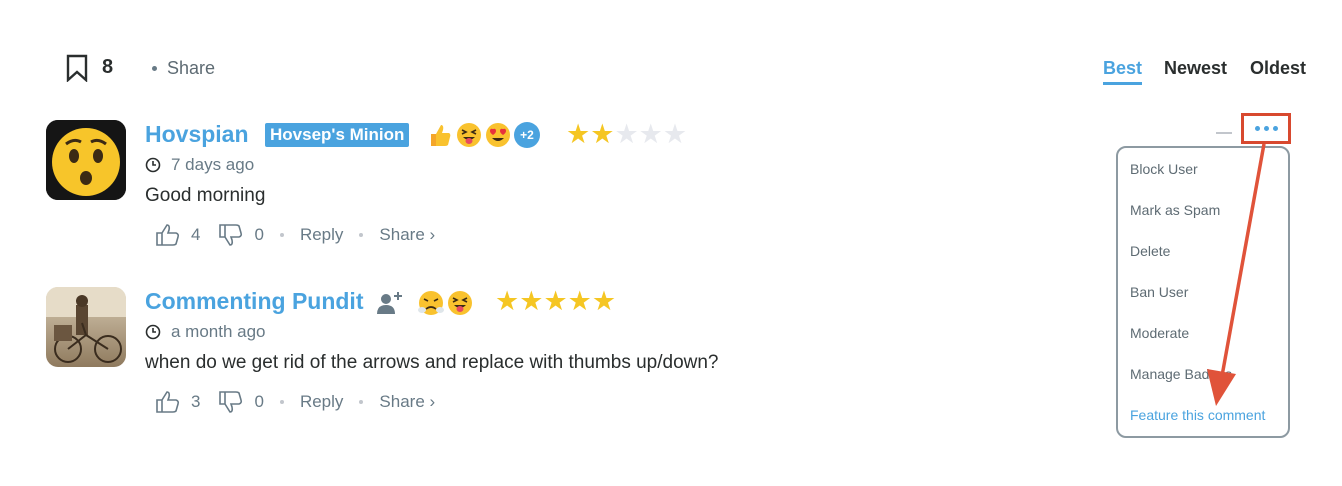  Describe the element at coordinates (1236, 274) in the screenshot. I see `annotation-arrow-icon` at that location.